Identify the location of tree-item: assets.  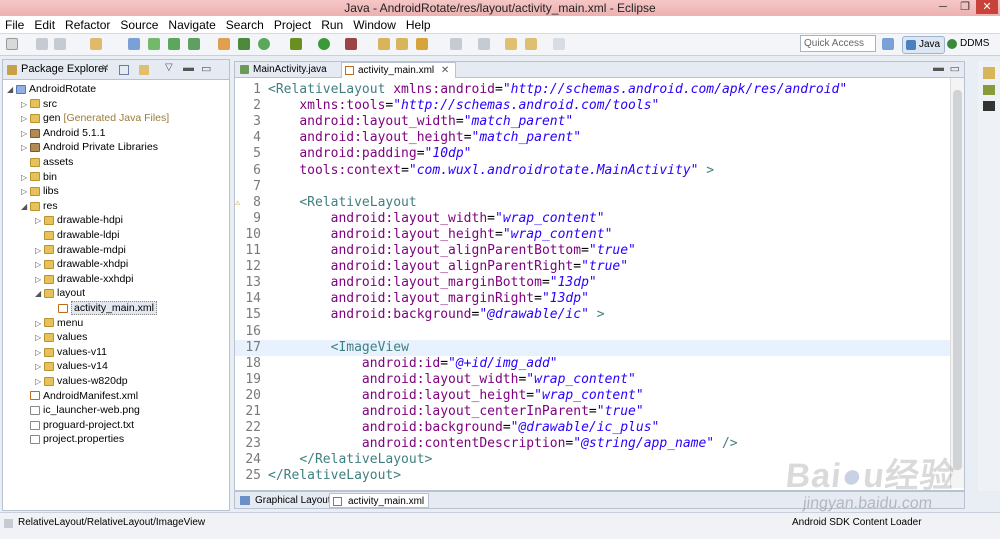
(47, 162).